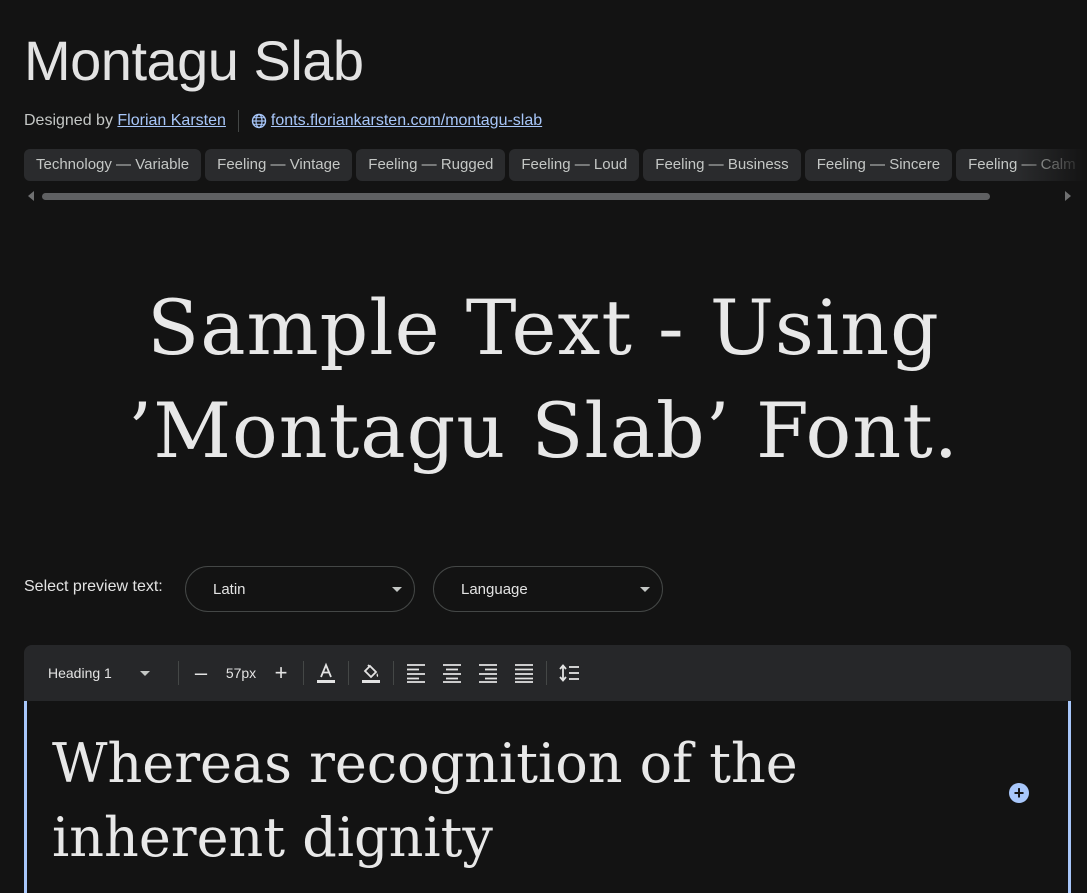 This screenshot has width=1087, height=893. I want to click on script-select: Latin, so click(300, 589).